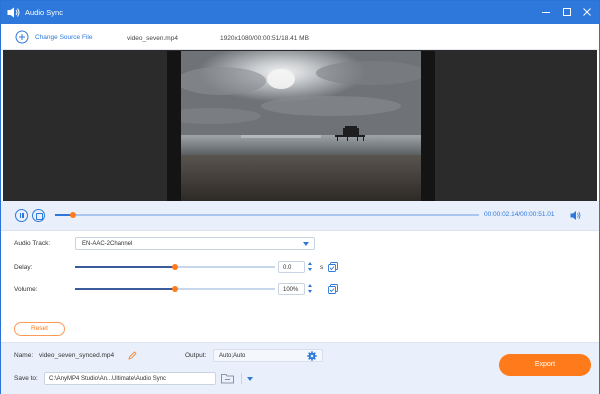  I want to click on output-label: Output:, so click(196, 355).